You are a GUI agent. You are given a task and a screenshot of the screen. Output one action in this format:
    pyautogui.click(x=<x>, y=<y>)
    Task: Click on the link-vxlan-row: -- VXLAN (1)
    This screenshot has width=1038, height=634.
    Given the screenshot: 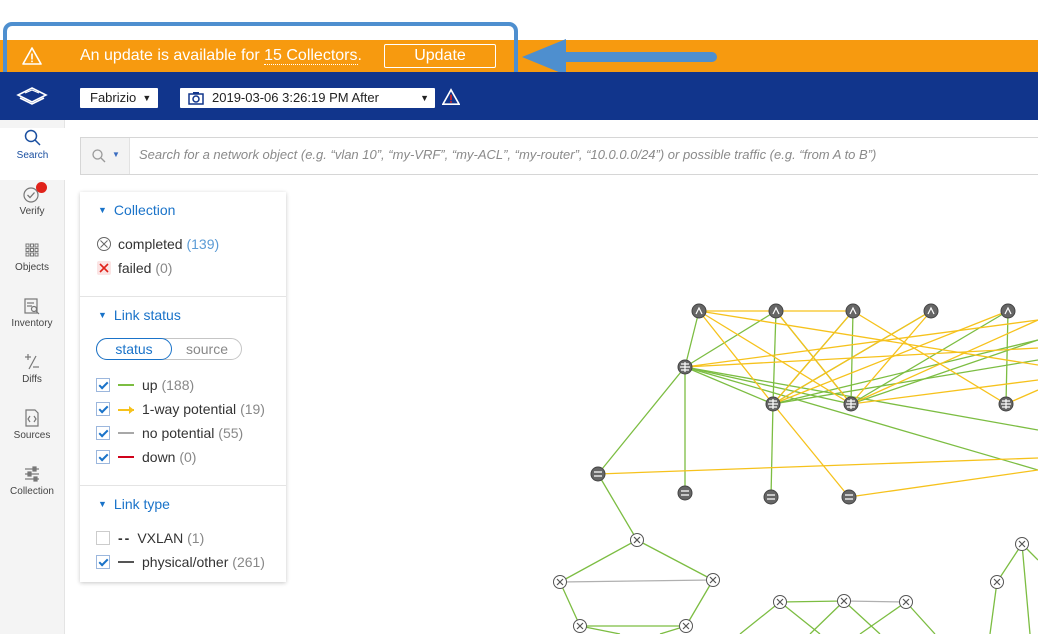 What is the action you would take?
    pyautogui.click(x=150, y=538)
    